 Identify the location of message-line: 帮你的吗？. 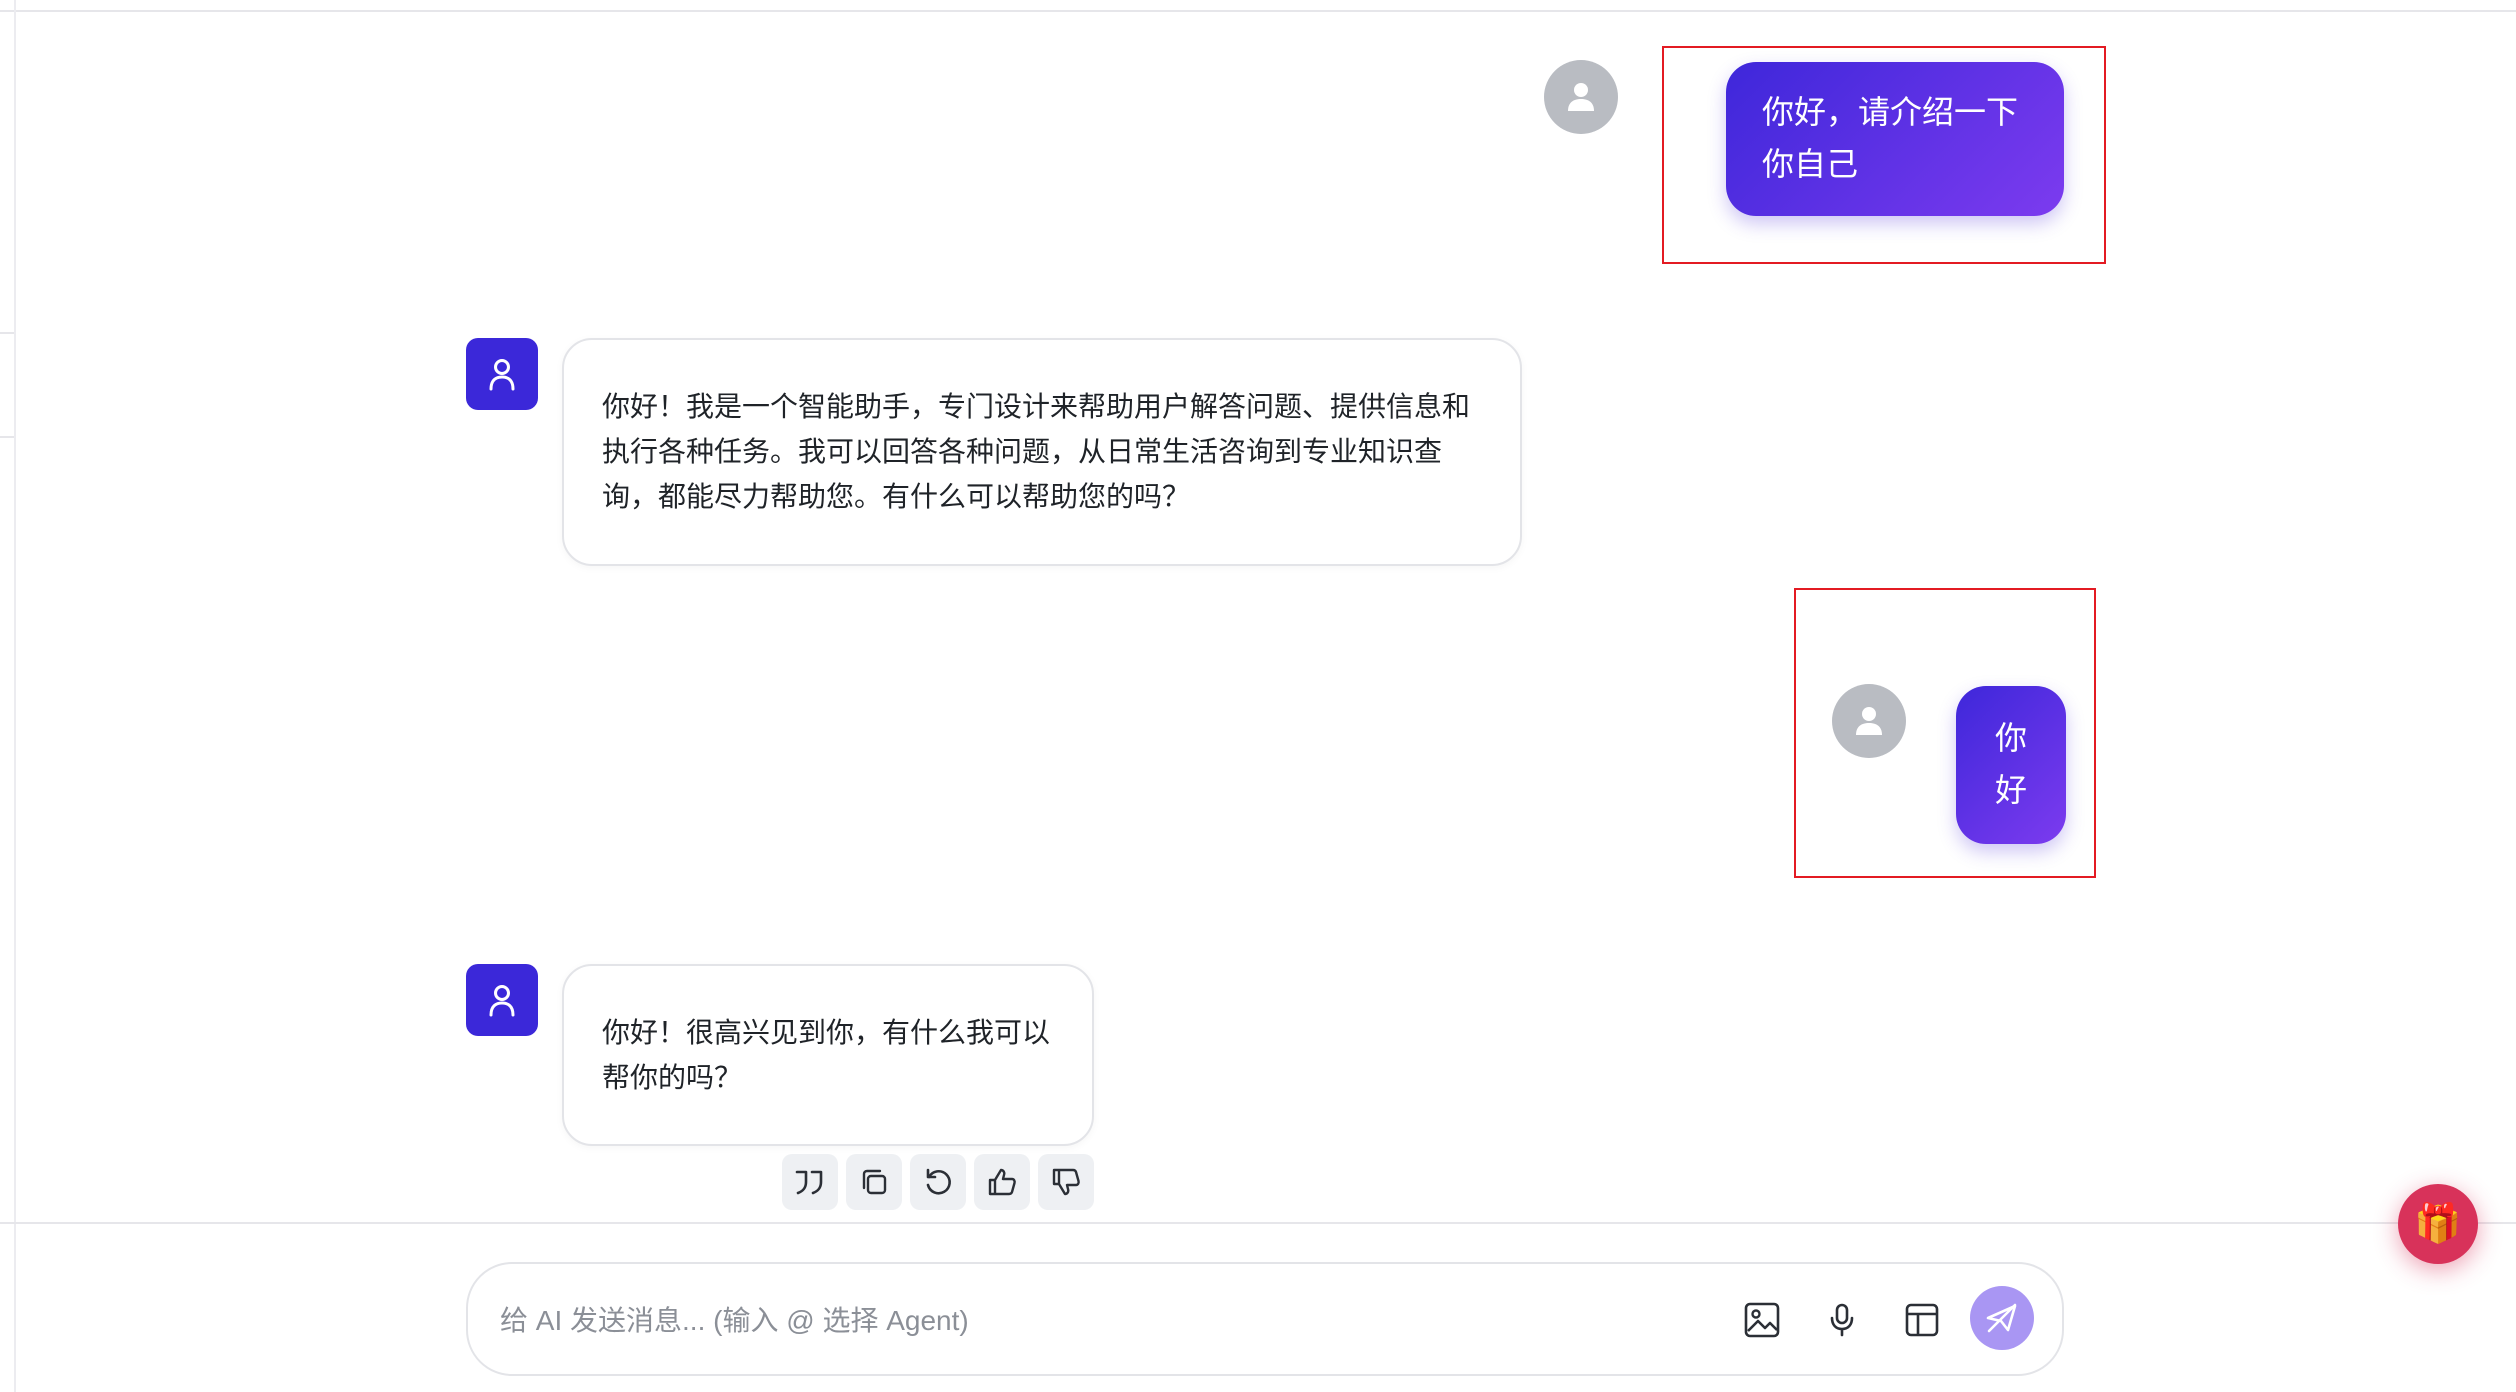
(672, 1077).